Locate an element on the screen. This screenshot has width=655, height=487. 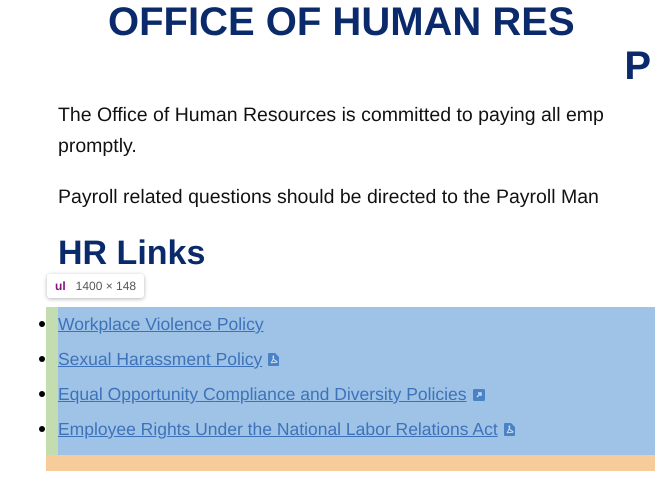
page-title: P is located at coordinates (637, 66).